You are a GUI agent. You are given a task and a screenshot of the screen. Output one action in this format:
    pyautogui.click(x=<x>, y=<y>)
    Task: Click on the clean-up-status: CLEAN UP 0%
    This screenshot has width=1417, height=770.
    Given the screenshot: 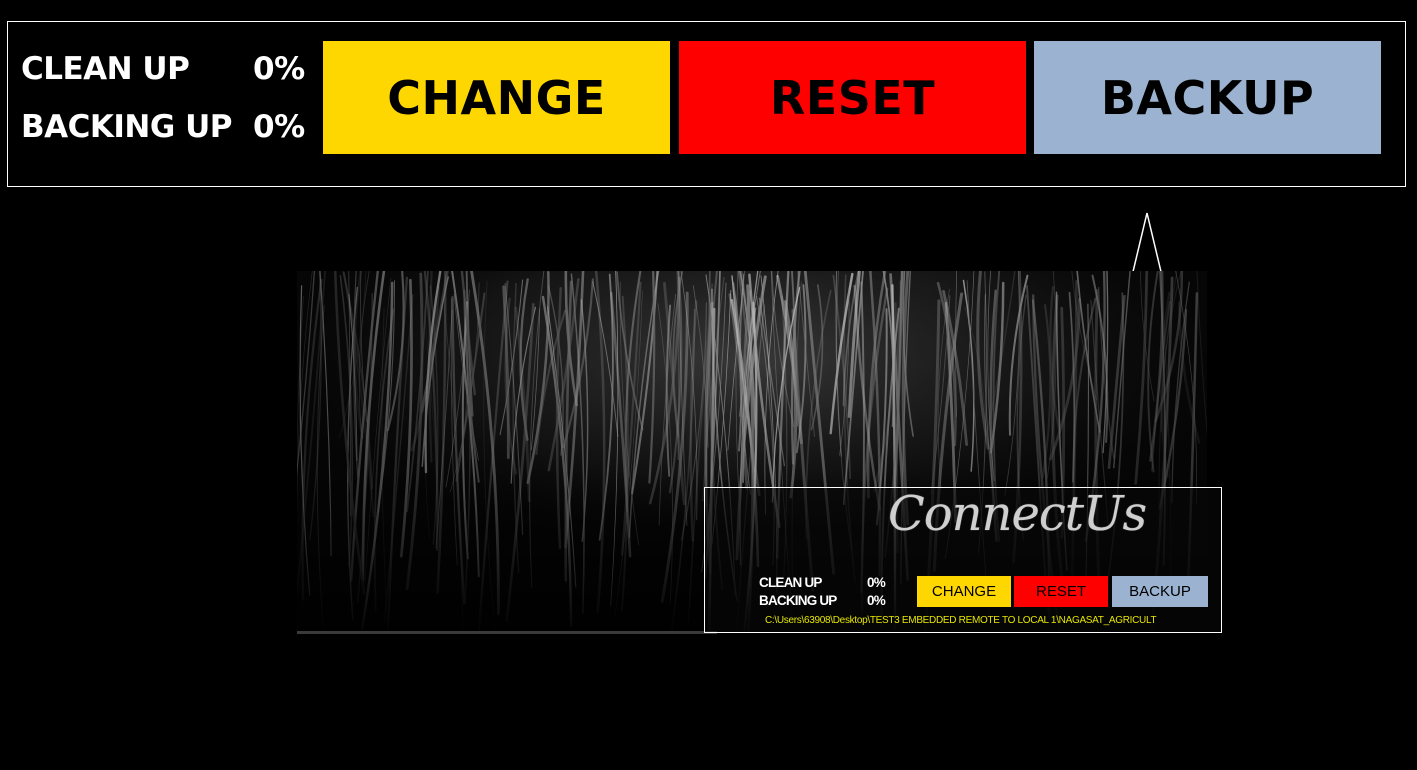 What is the action you would take?
    pyautogui.click(x=163, y=69)
    